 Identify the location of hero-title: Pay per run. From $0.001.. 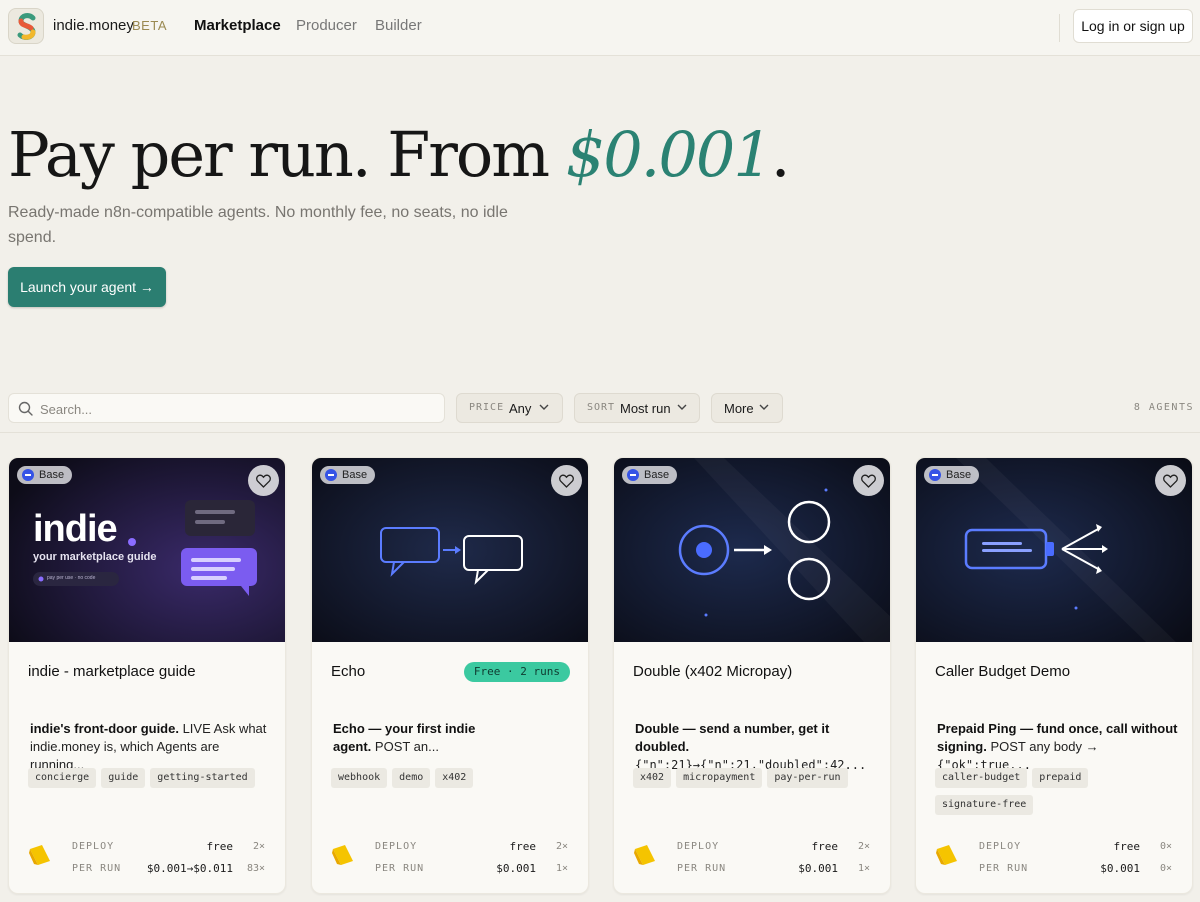
(399, 154).